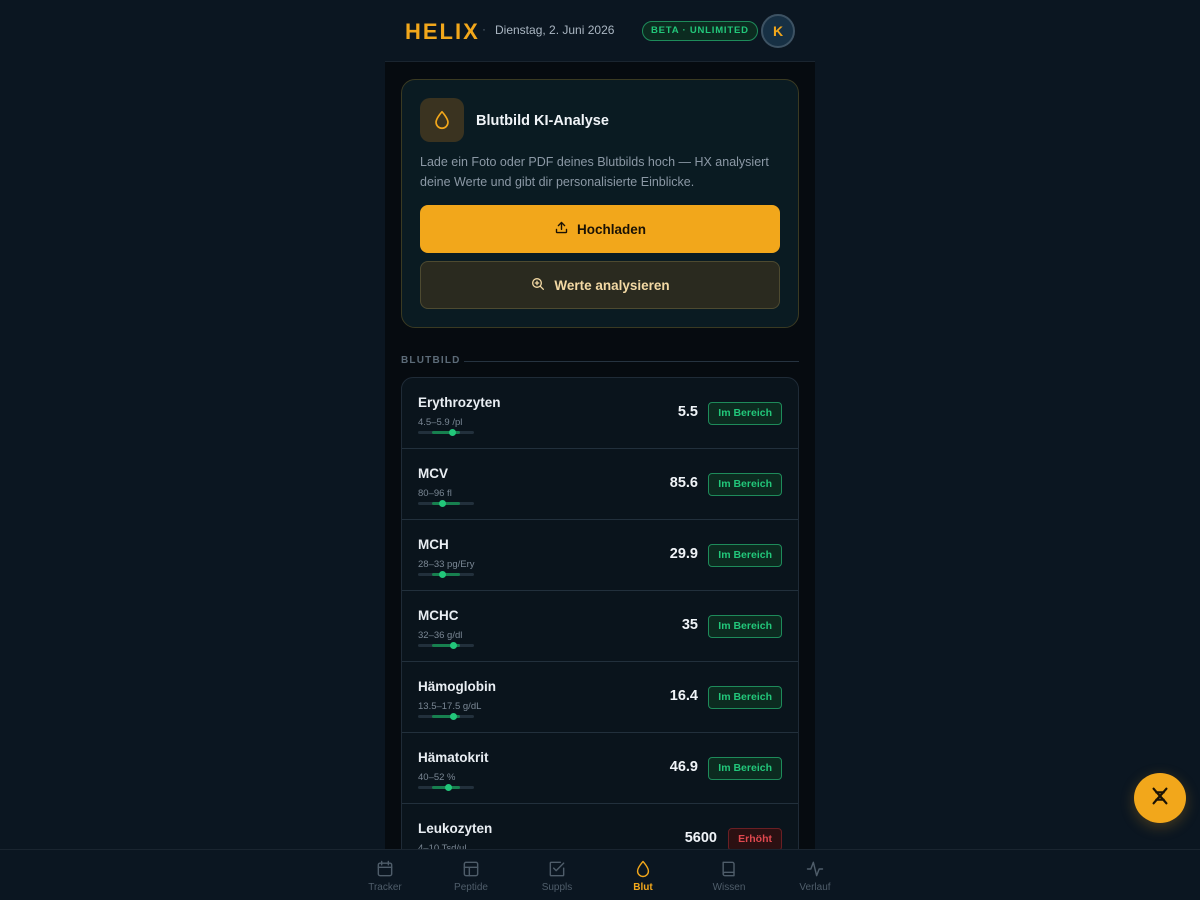  Describe the element at coordinates (612, 285) in the screenshot. I see `analyze-button-label: Werte analysieren` at that location.